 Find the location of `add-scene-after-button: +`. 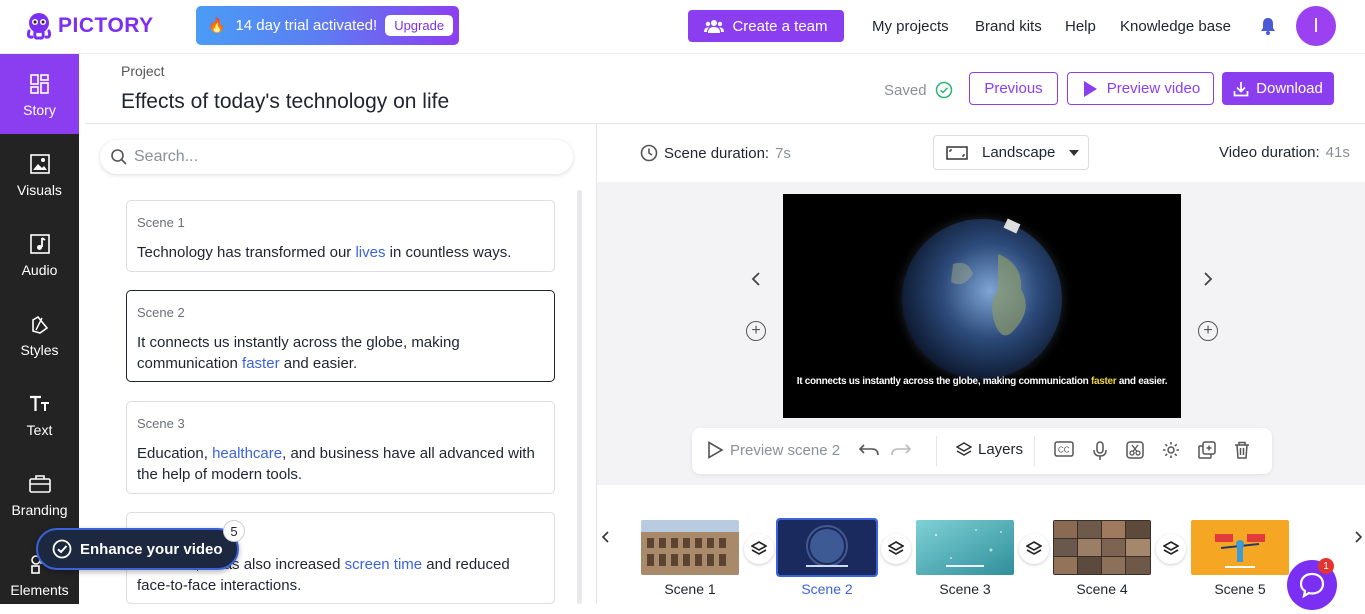

add-scene-after-button: + is located at coordinates (1208, 331).